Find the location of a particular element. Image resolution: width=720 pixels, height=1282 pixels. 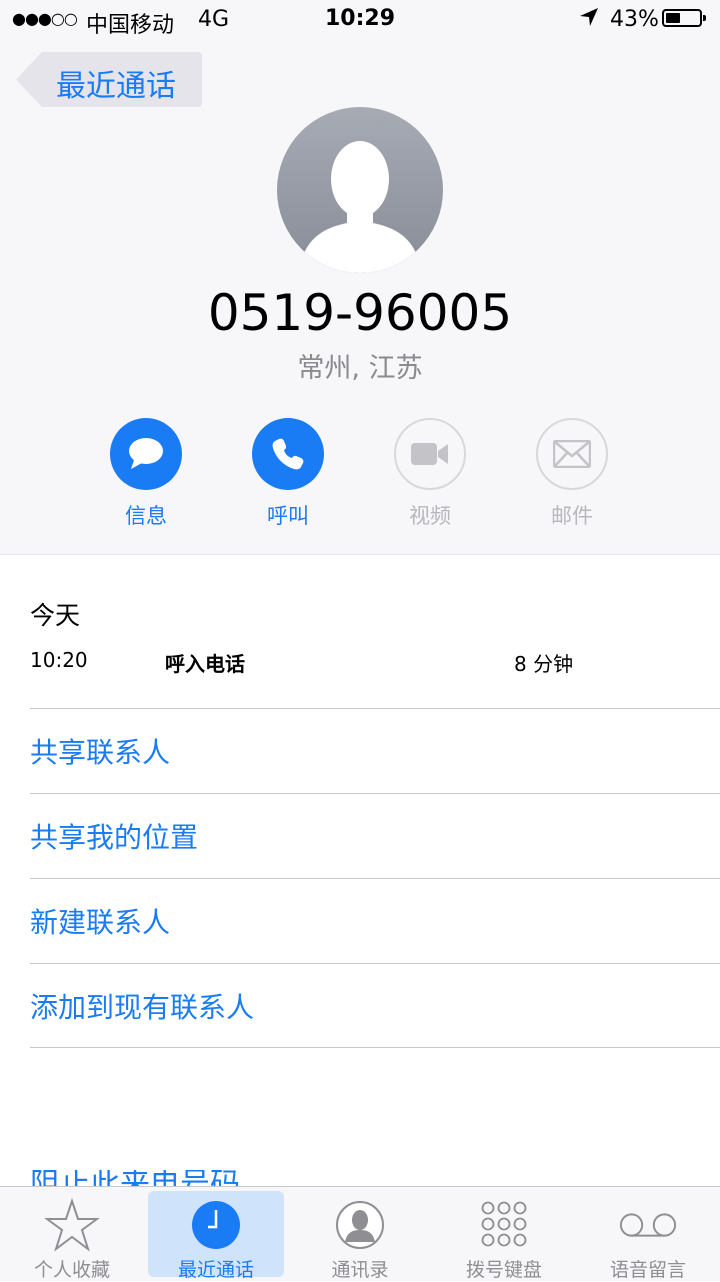

call-duration: 8 分钟 is located at coordinates (544, 664).